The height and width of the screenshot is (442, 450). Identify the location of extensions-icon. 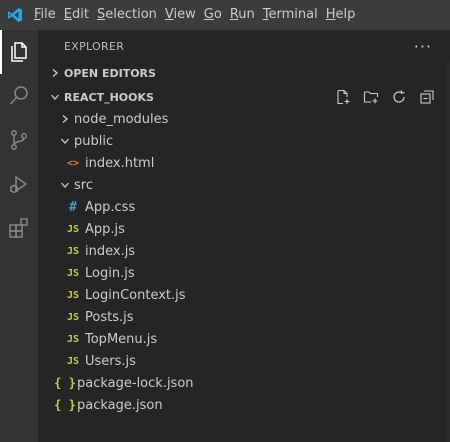
(18, 228).